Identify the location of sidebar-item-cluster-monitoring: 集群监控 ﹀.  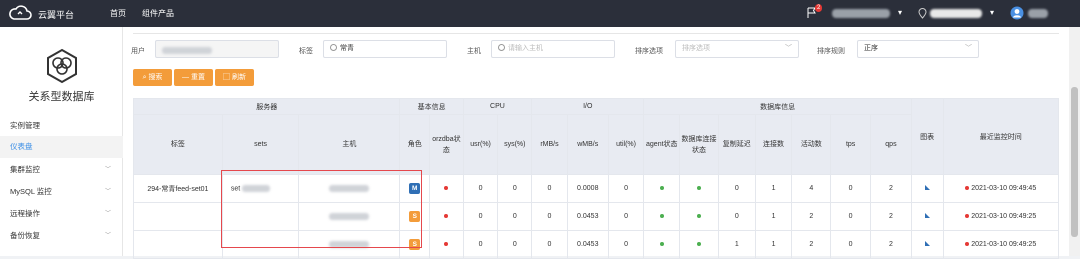
(61, 170).